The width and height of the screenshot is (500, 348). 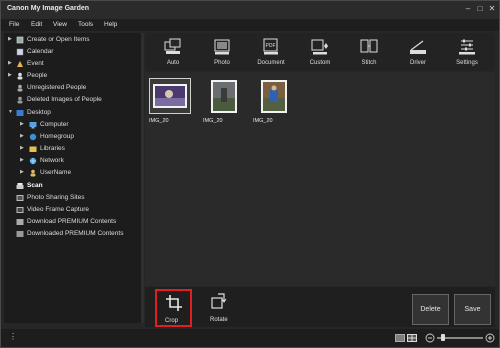 I want to click on menu-view: View, so click(x=60, y=24).